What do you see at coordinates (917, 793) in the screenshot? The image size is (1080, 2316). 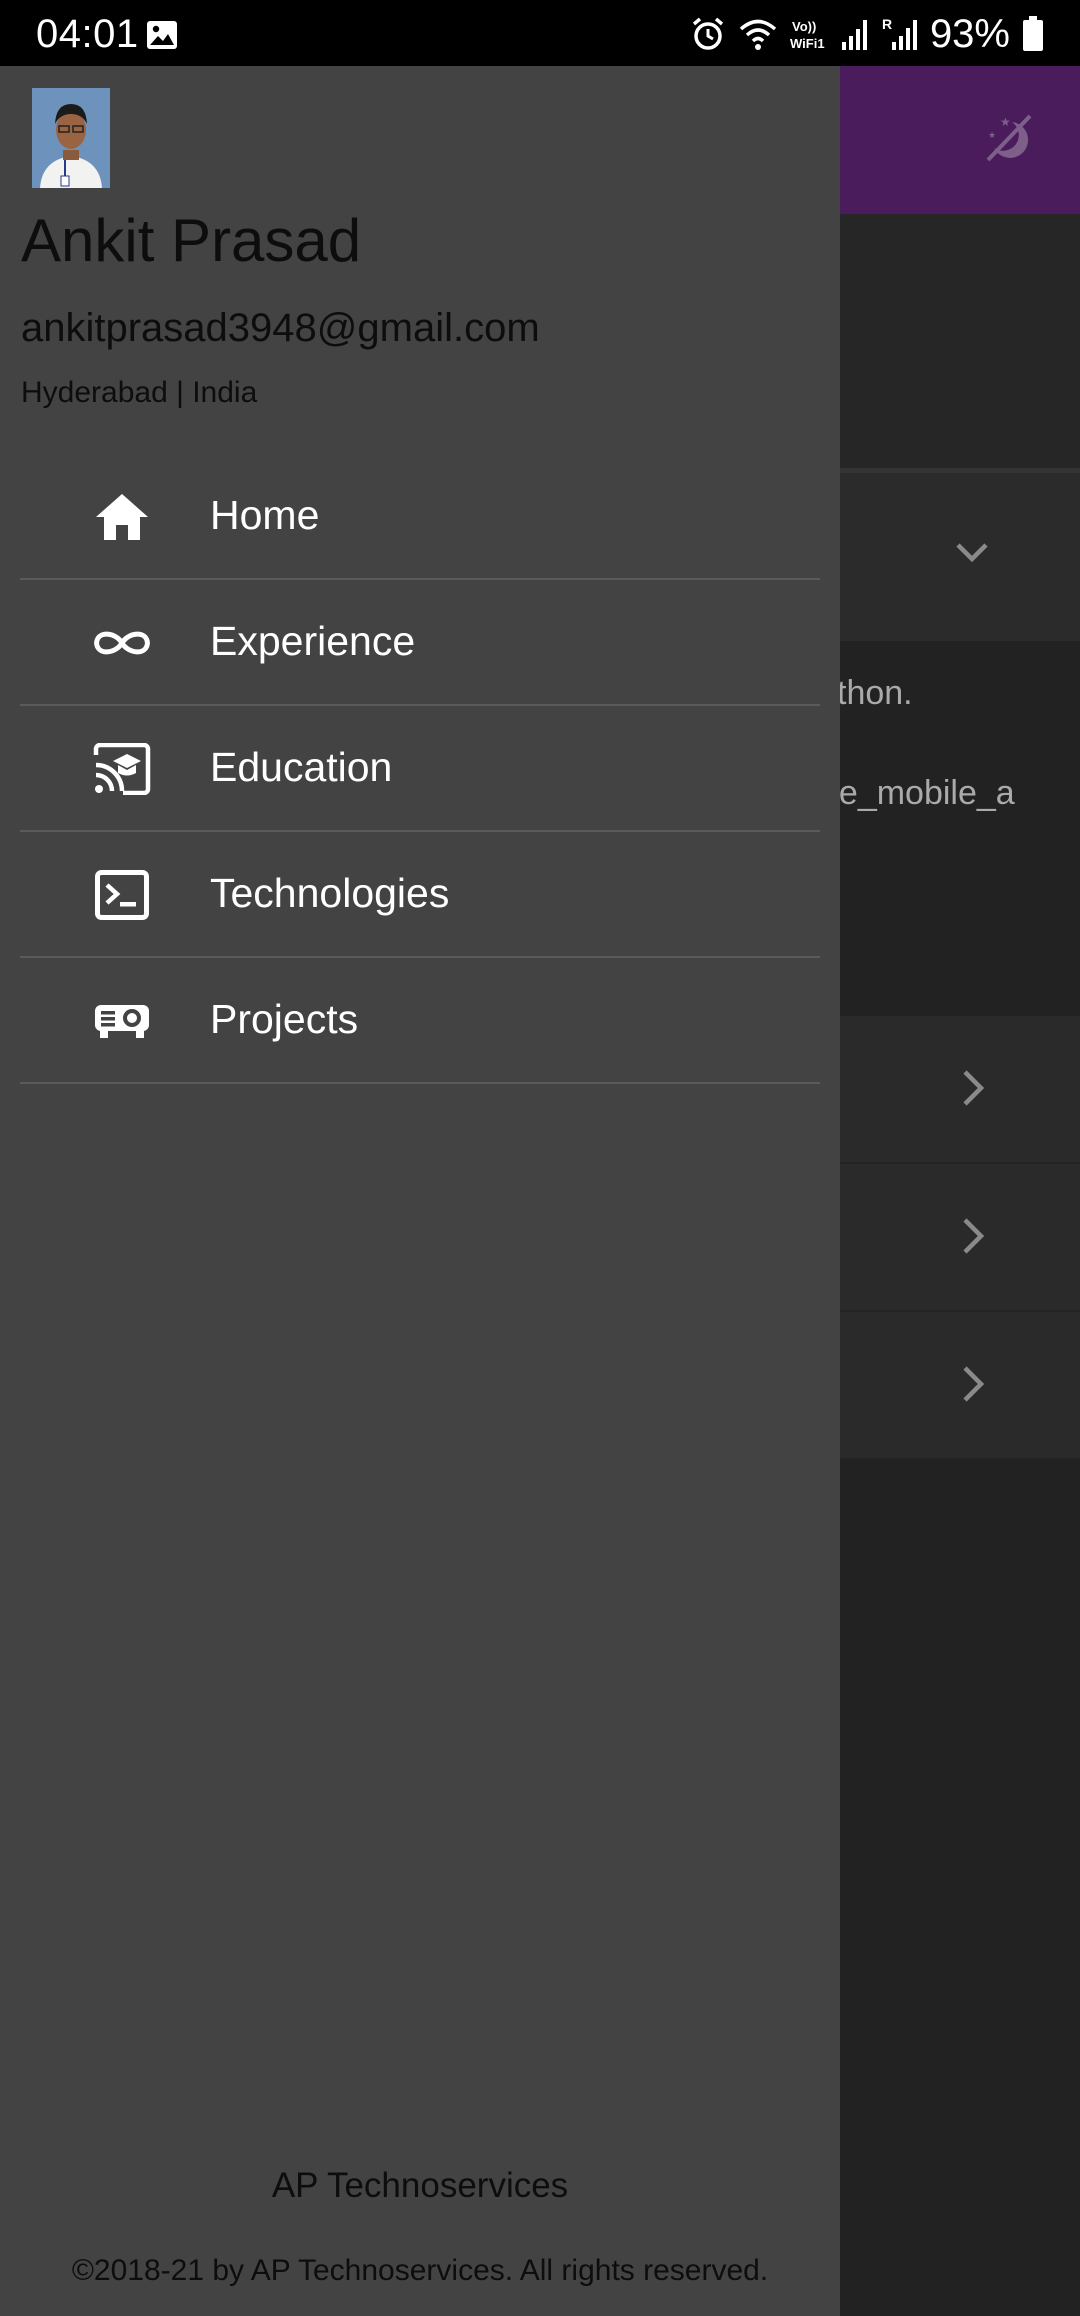 I see `background-text-2: ne_mobile_a` at bounding box center [917, 793].